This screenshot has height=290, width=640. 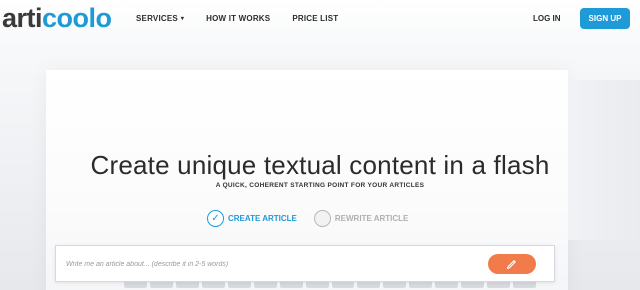 I want to click on logo-accent-text: coolo, so click(x=77, y=18).